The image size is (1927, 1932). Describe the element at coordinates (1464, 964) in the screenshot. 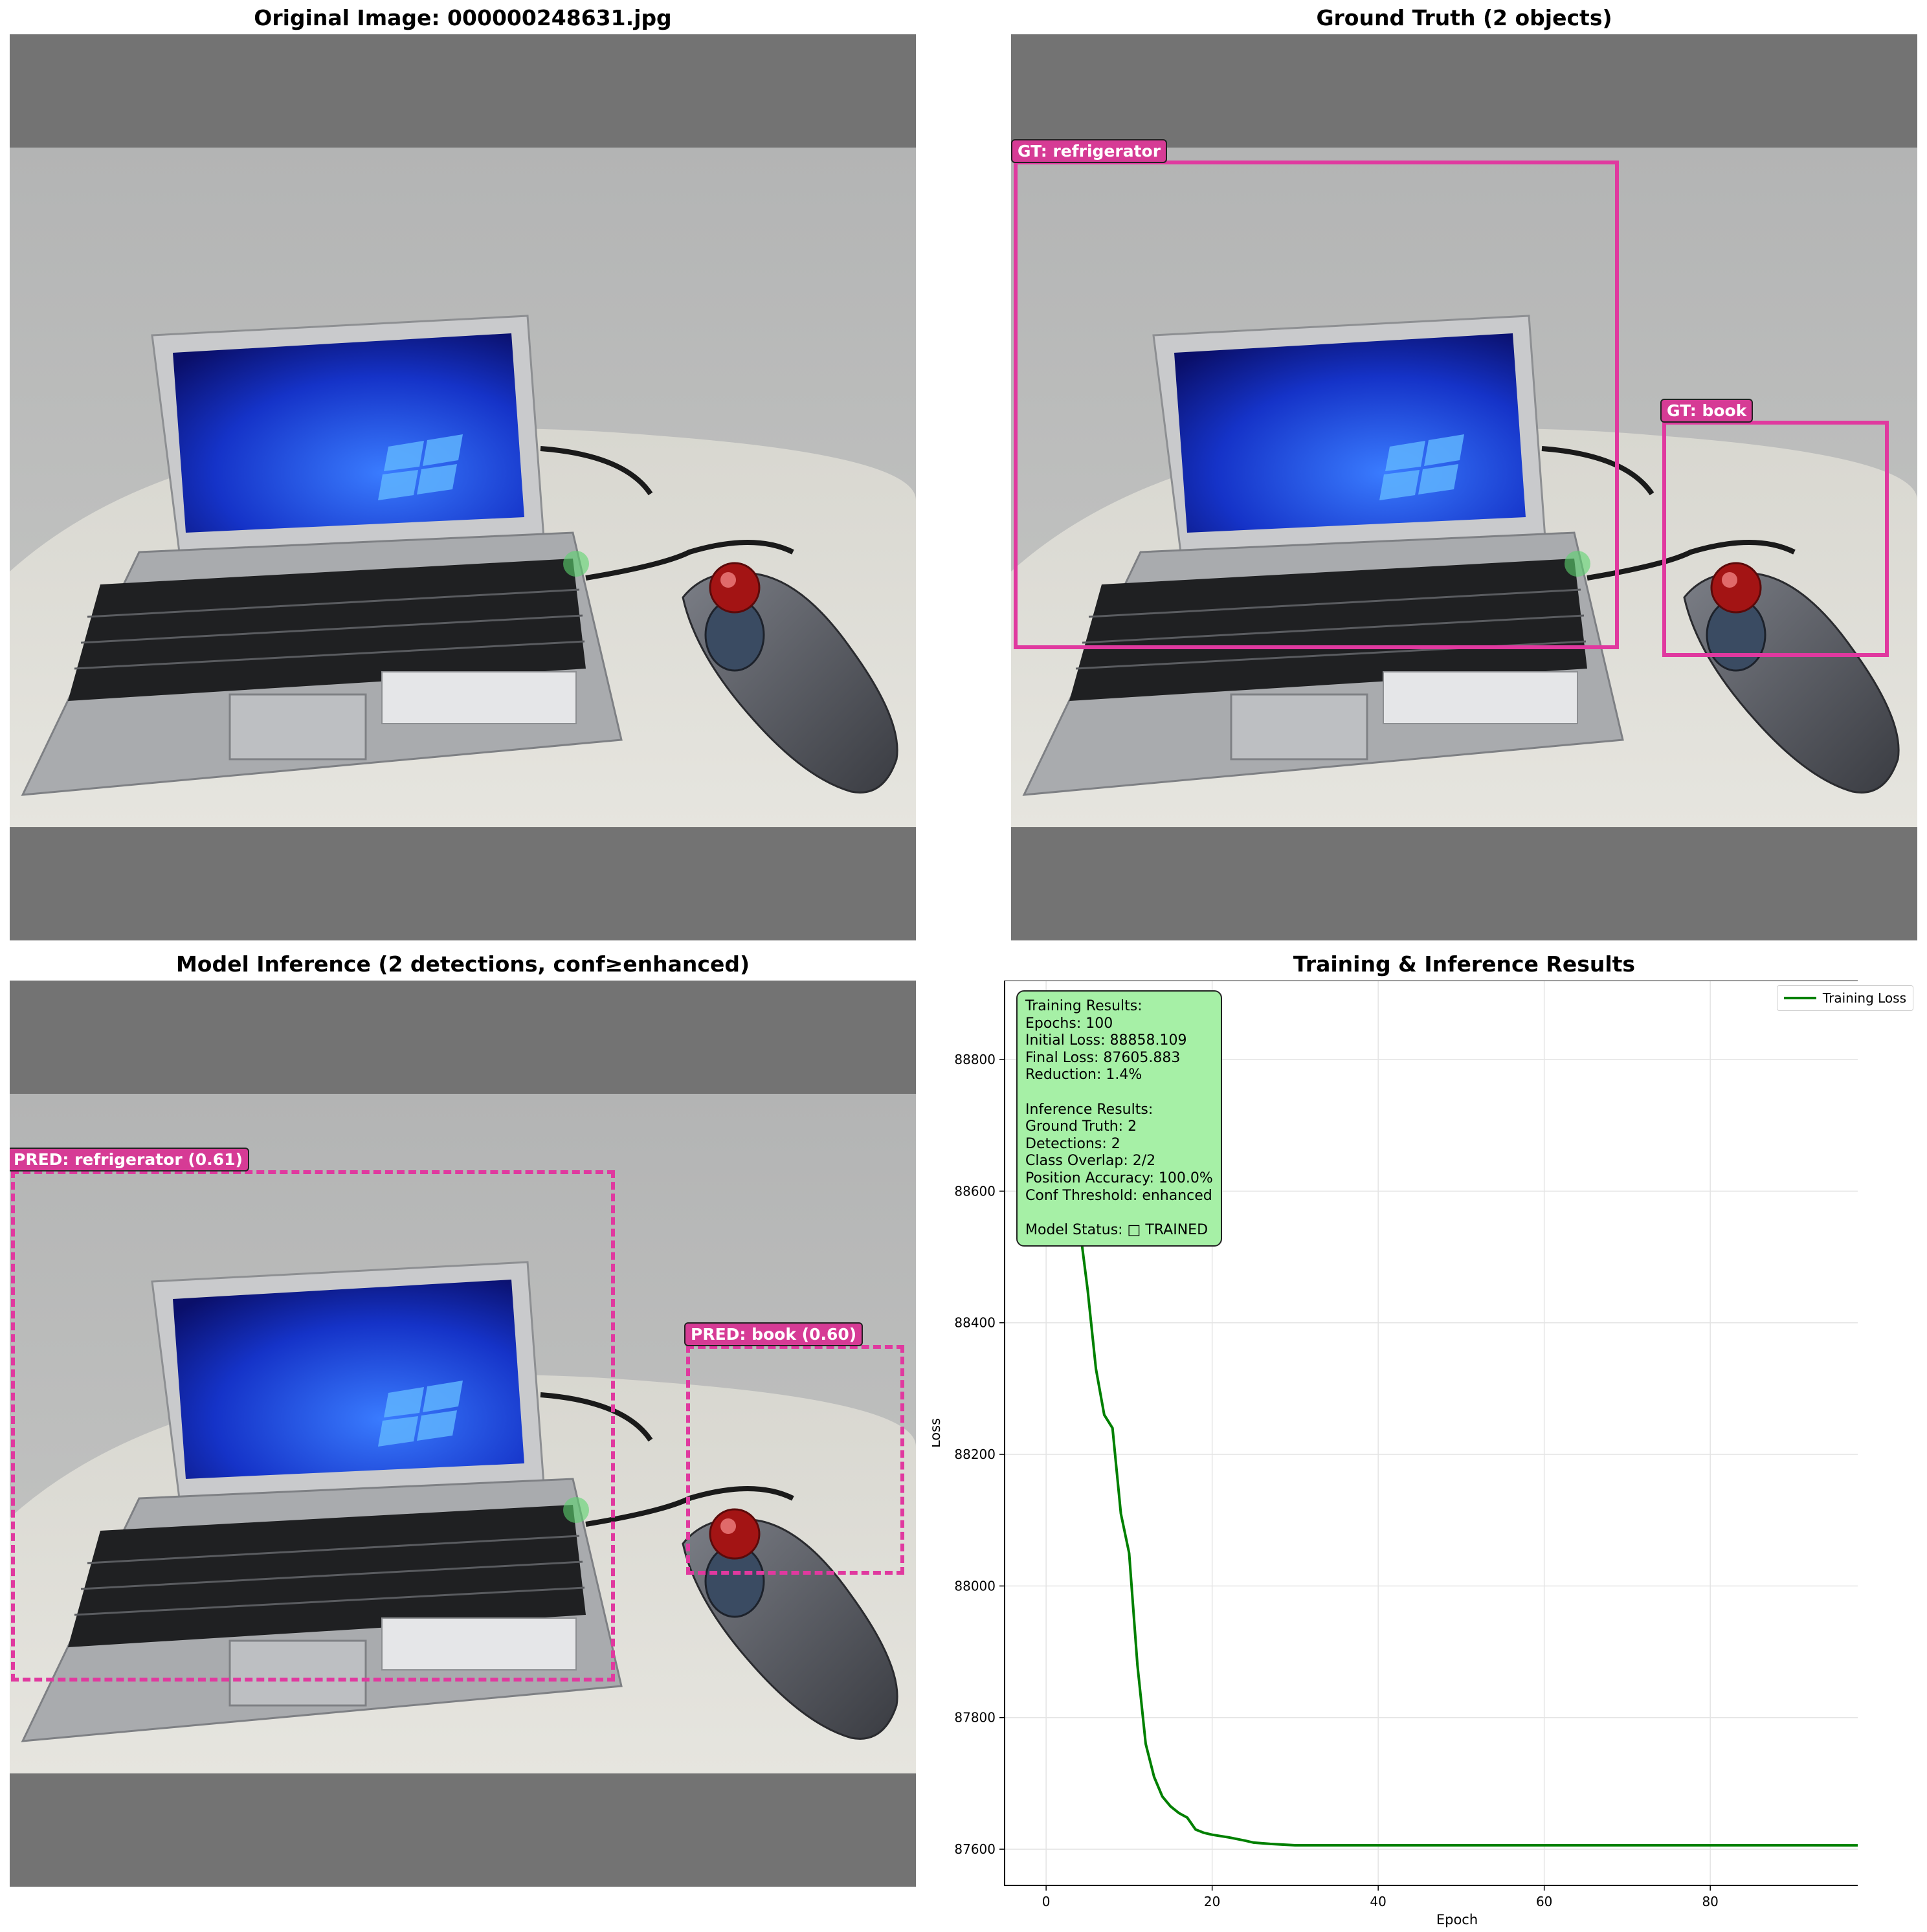

I see `panel-title-training: Training & Inference Results` at that location.